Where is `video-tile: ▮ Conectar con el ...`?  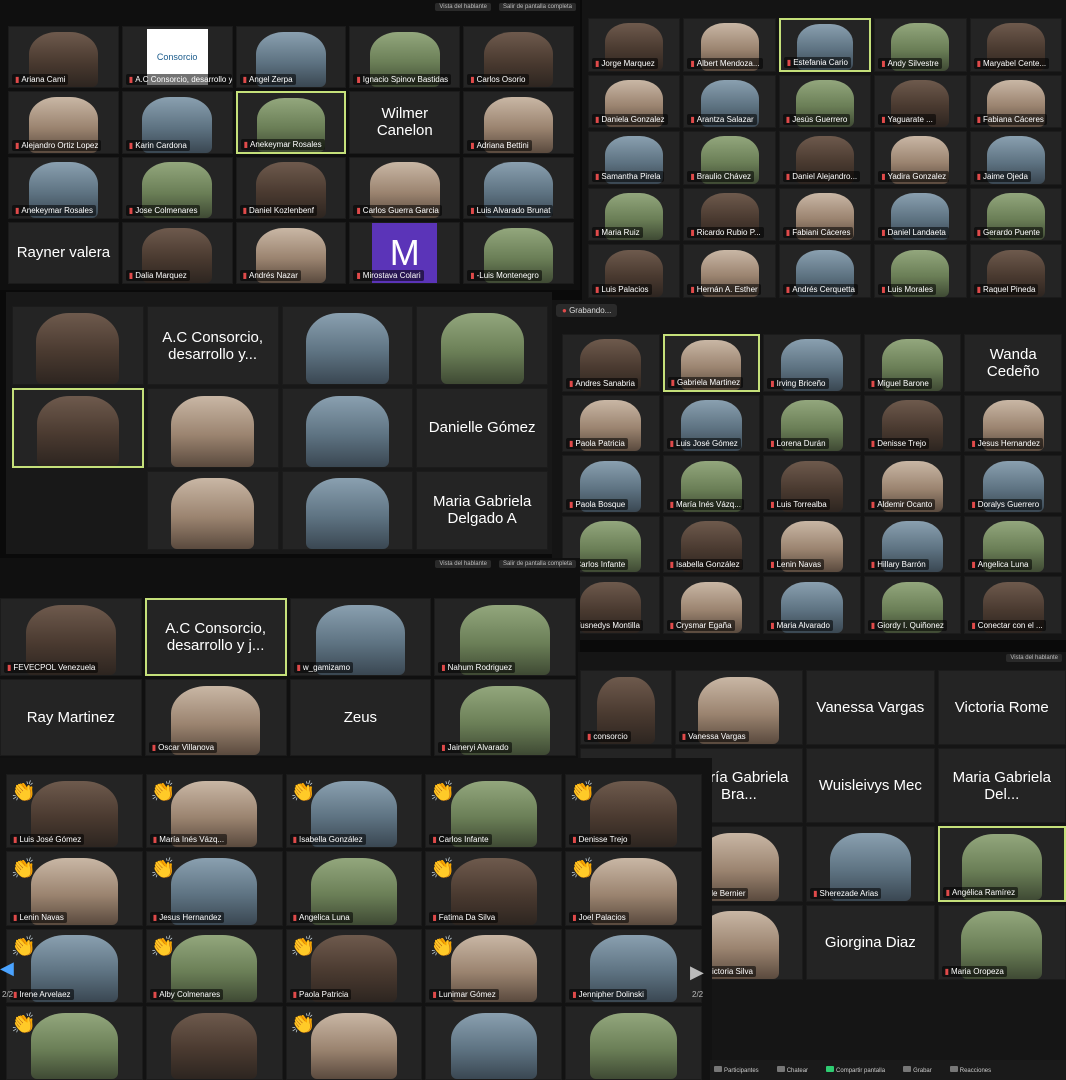 video-tile: ▮ Conectar con el ... is located at coordinates (1013, 605).